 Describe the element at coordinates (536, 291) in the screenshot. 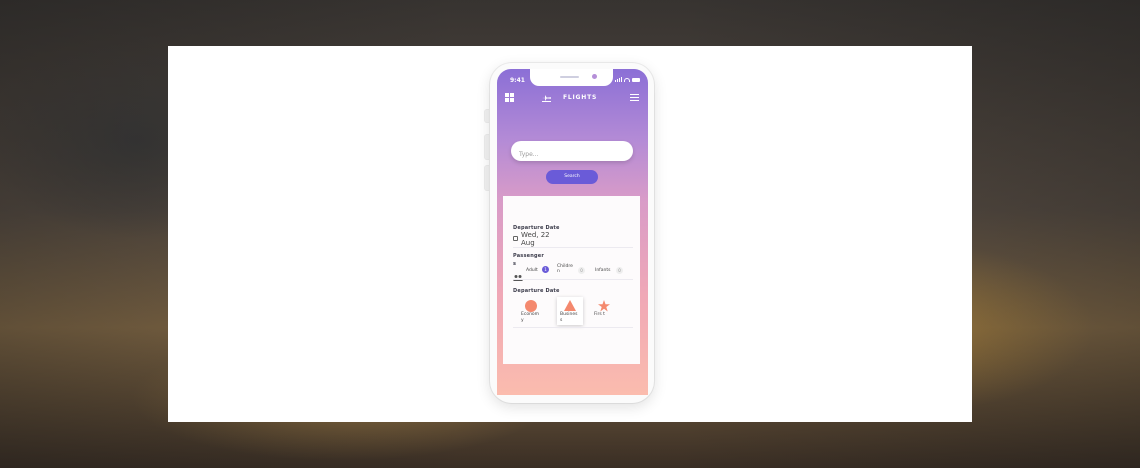

I see `class-section-label: Departure Date` at that location.